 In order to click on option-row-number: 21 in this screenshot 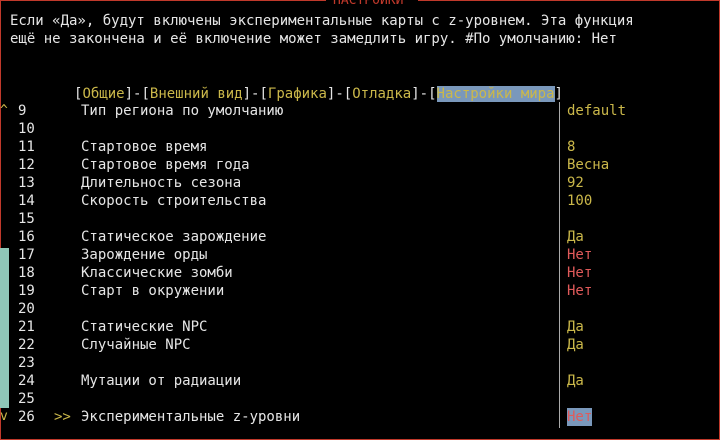, I will do `click(26, 327)`.